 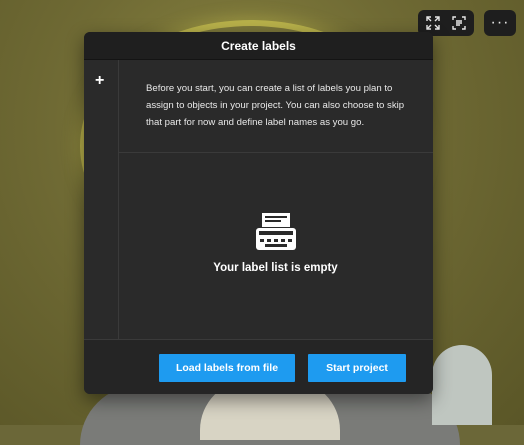 I want to click on plus-icon: +, so click(x=99, y=81).